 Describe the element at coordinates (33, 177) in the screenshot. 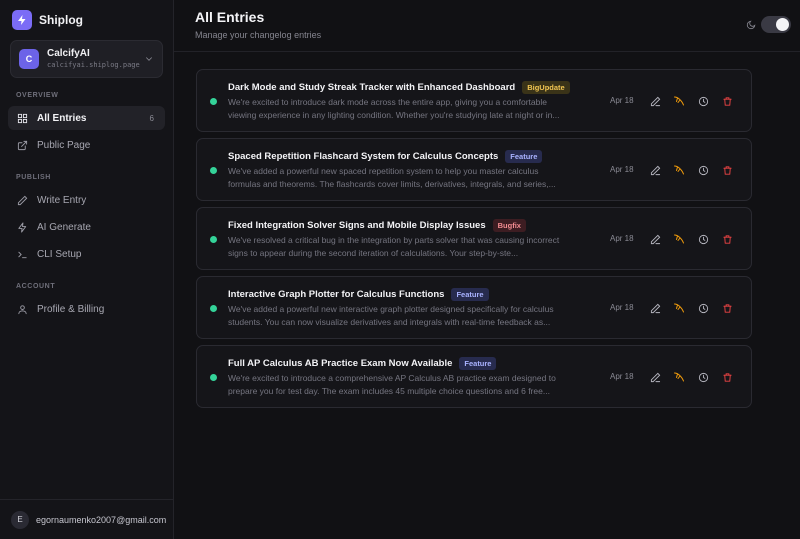

I see `section-label-publish: PUBLISH` at that location.